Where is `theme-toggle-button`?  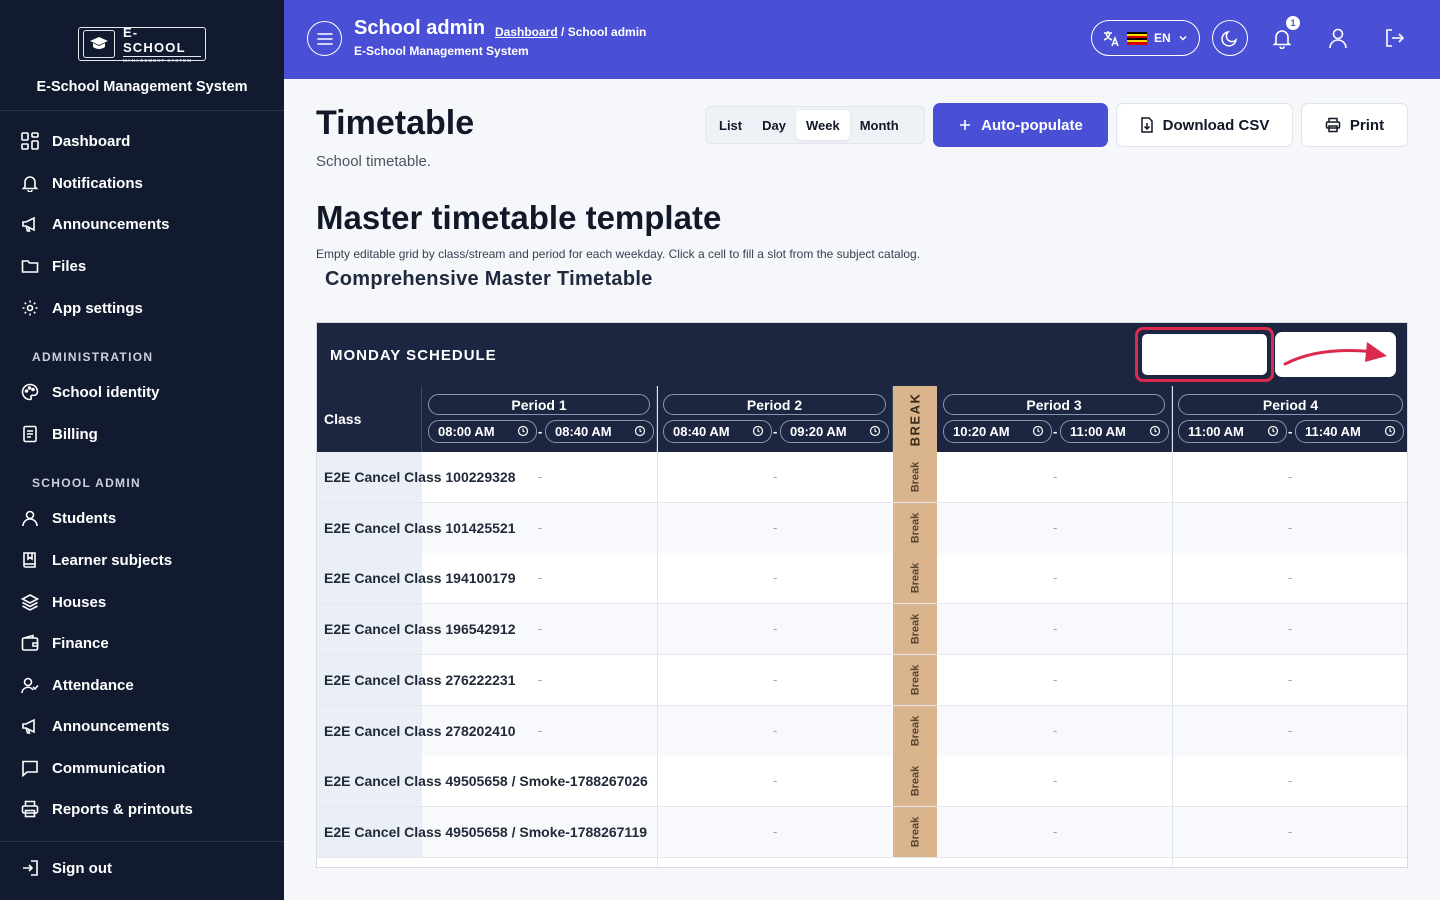
theme-toggle-button is located at coordinates (1230, 38).